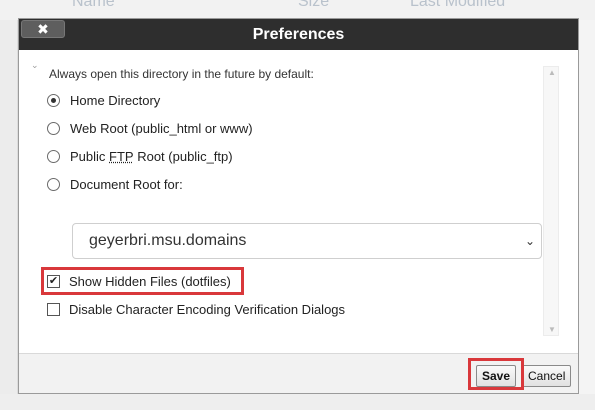  I want to click on scroll-down-arrow-icon: ▼, so click(552, 329).